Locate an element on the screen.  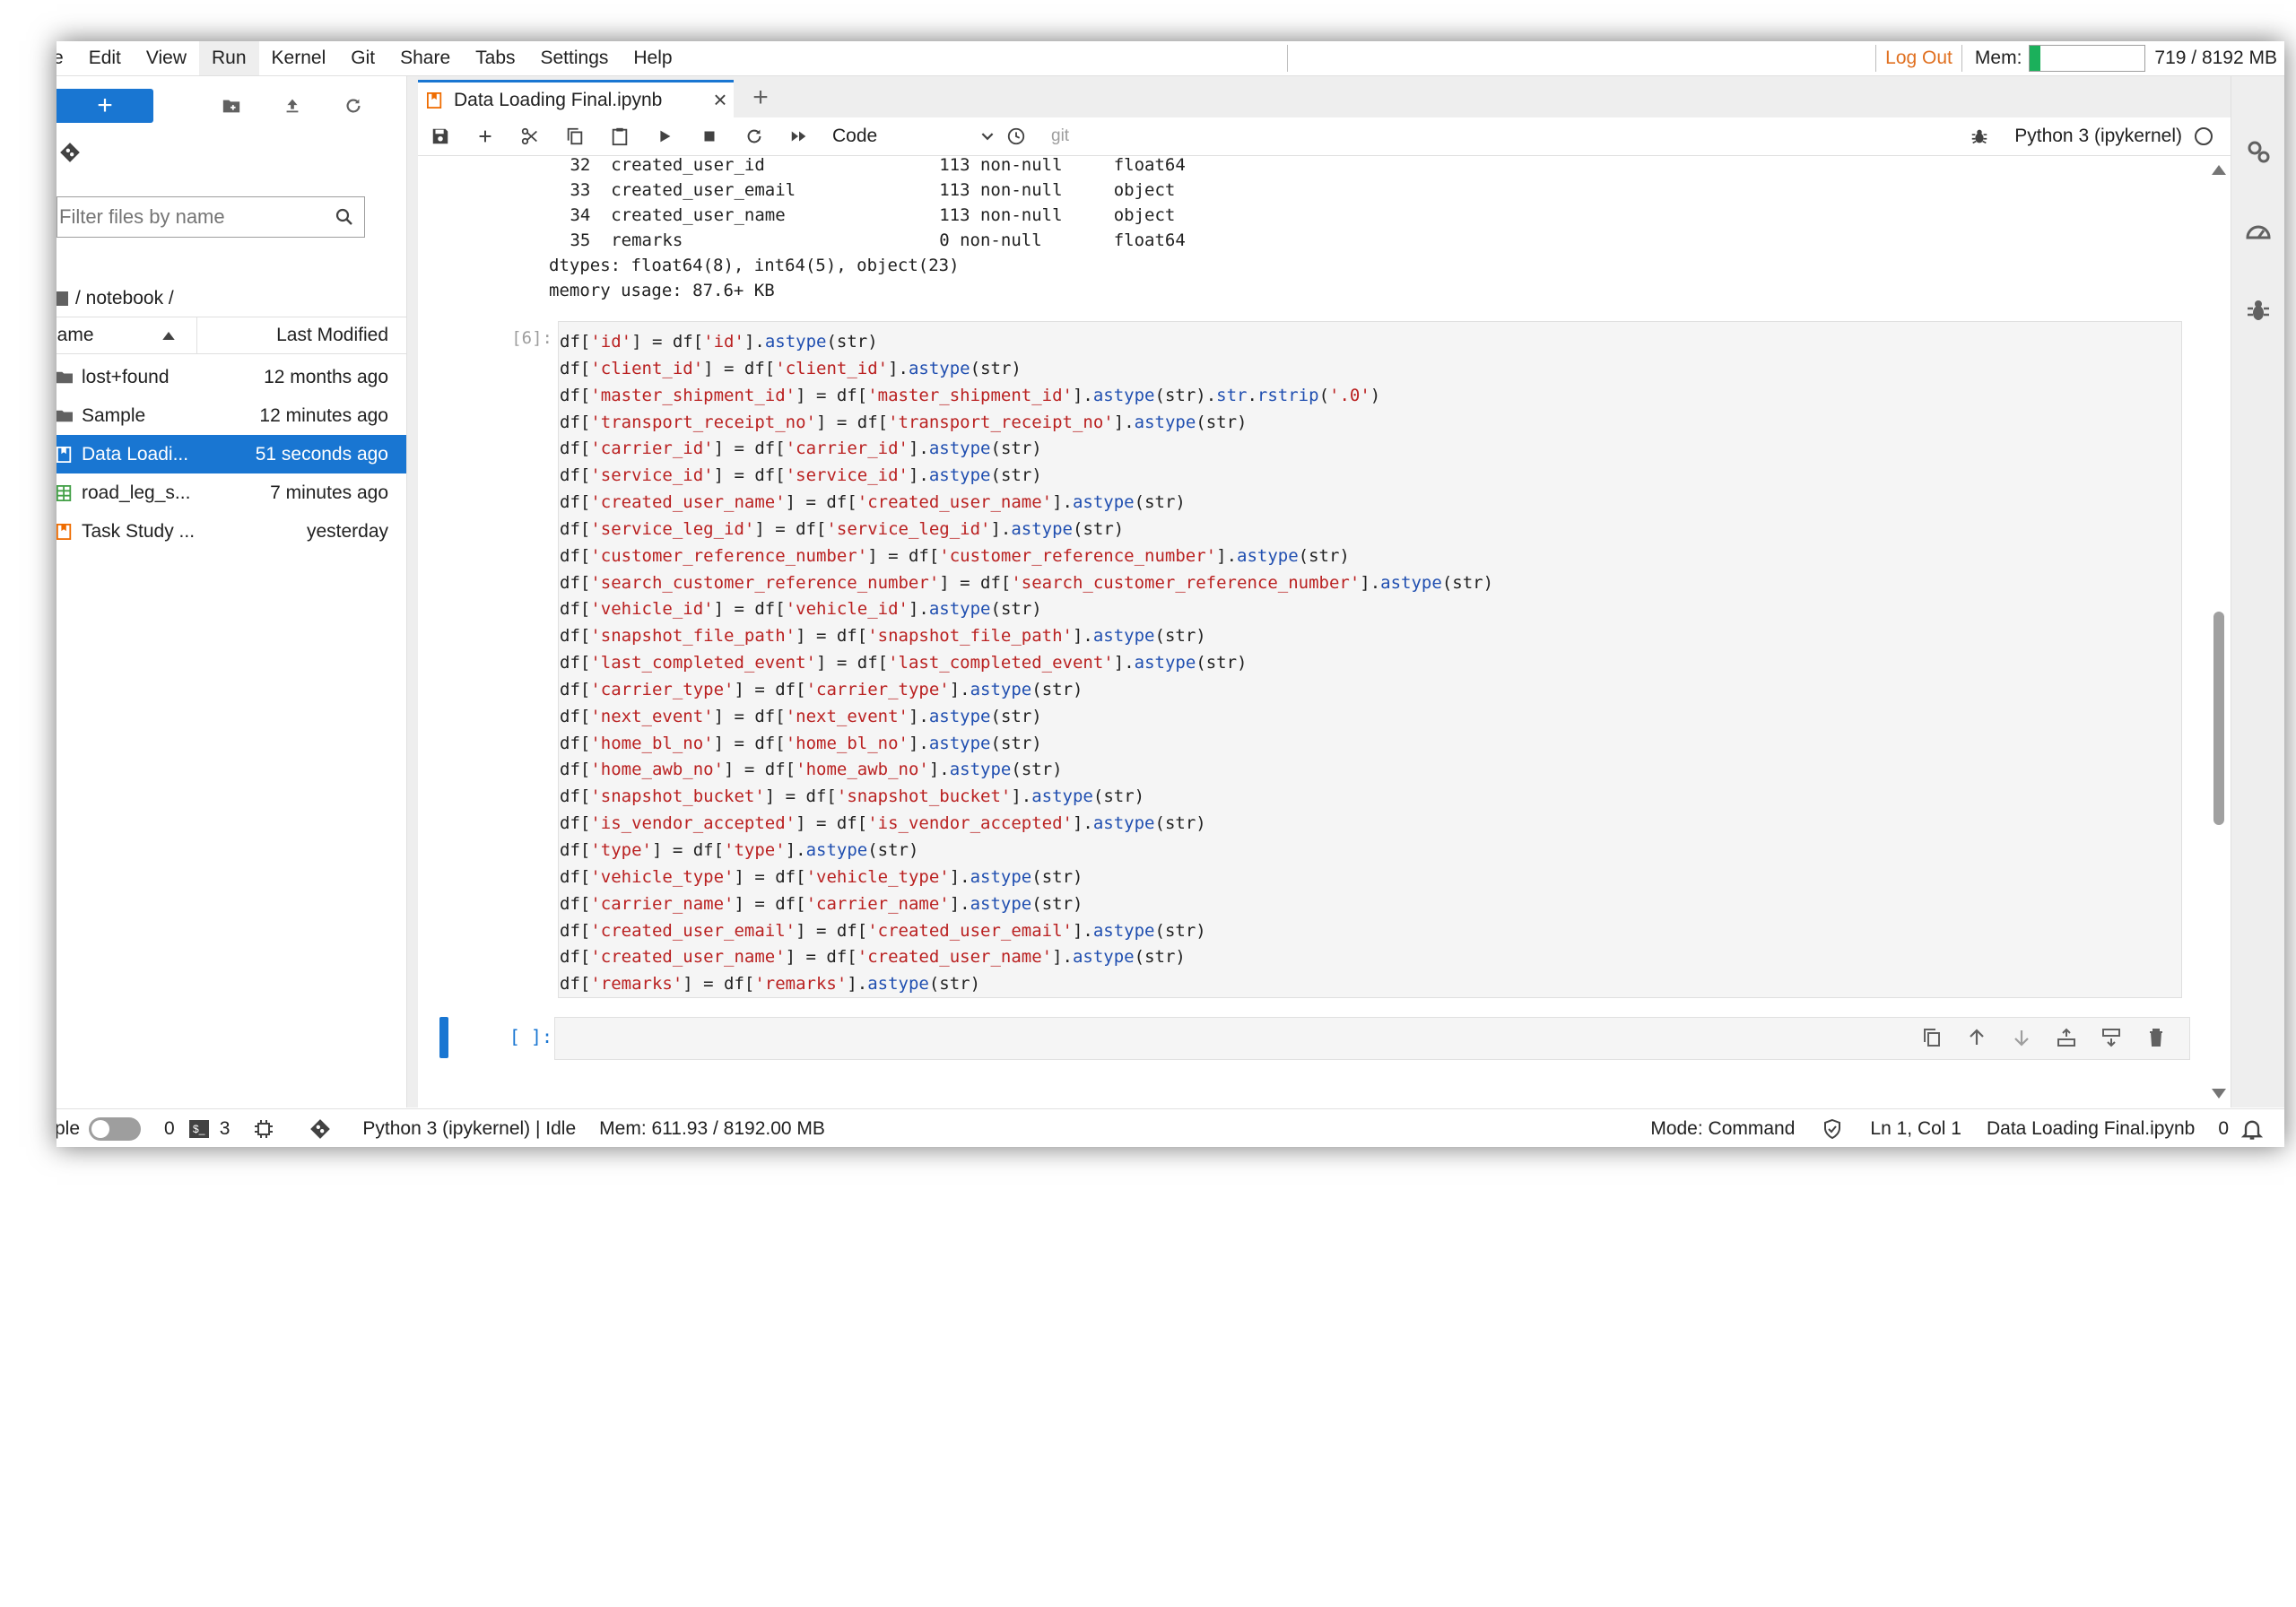
delete-cell-button is located at coordinates (2156, 1038).